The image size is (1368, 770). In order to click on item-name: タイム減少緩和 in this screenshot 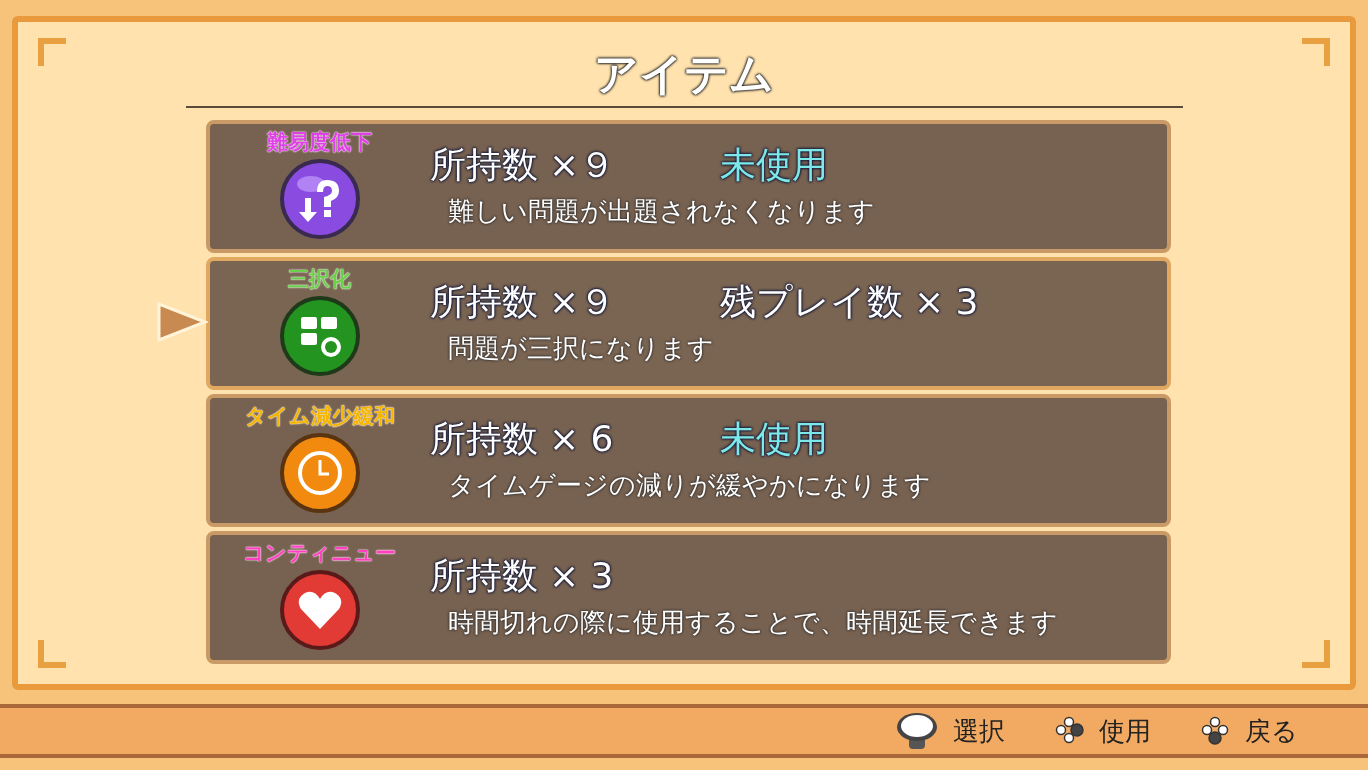, I will do `click(319, 416)`.